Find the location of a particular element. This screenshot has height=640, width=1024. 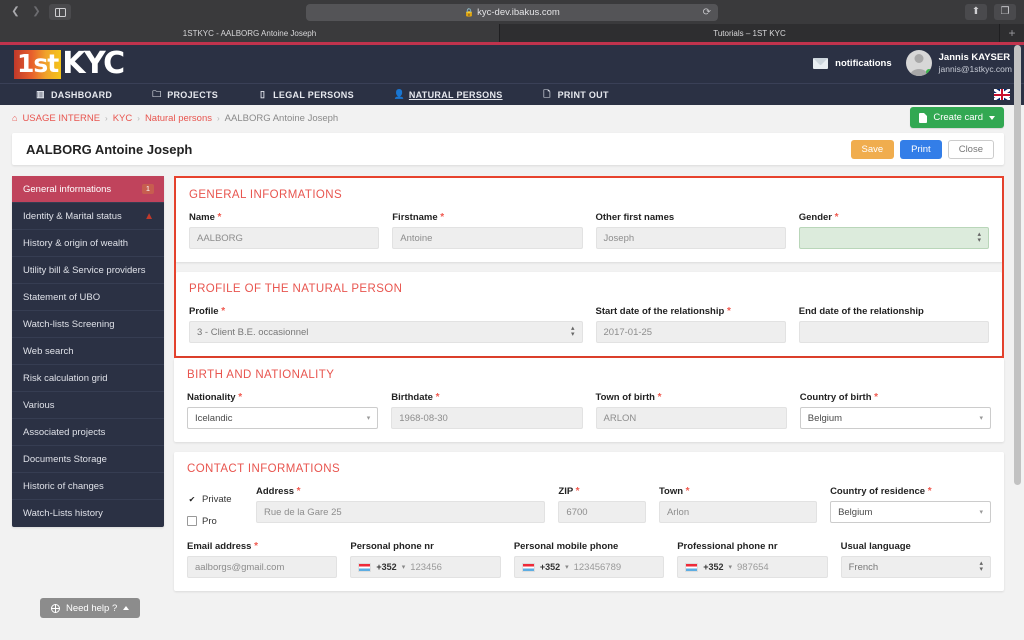

mobile-phone-input: +352 ▾ 123456789 is located at coordinates (589, 567).